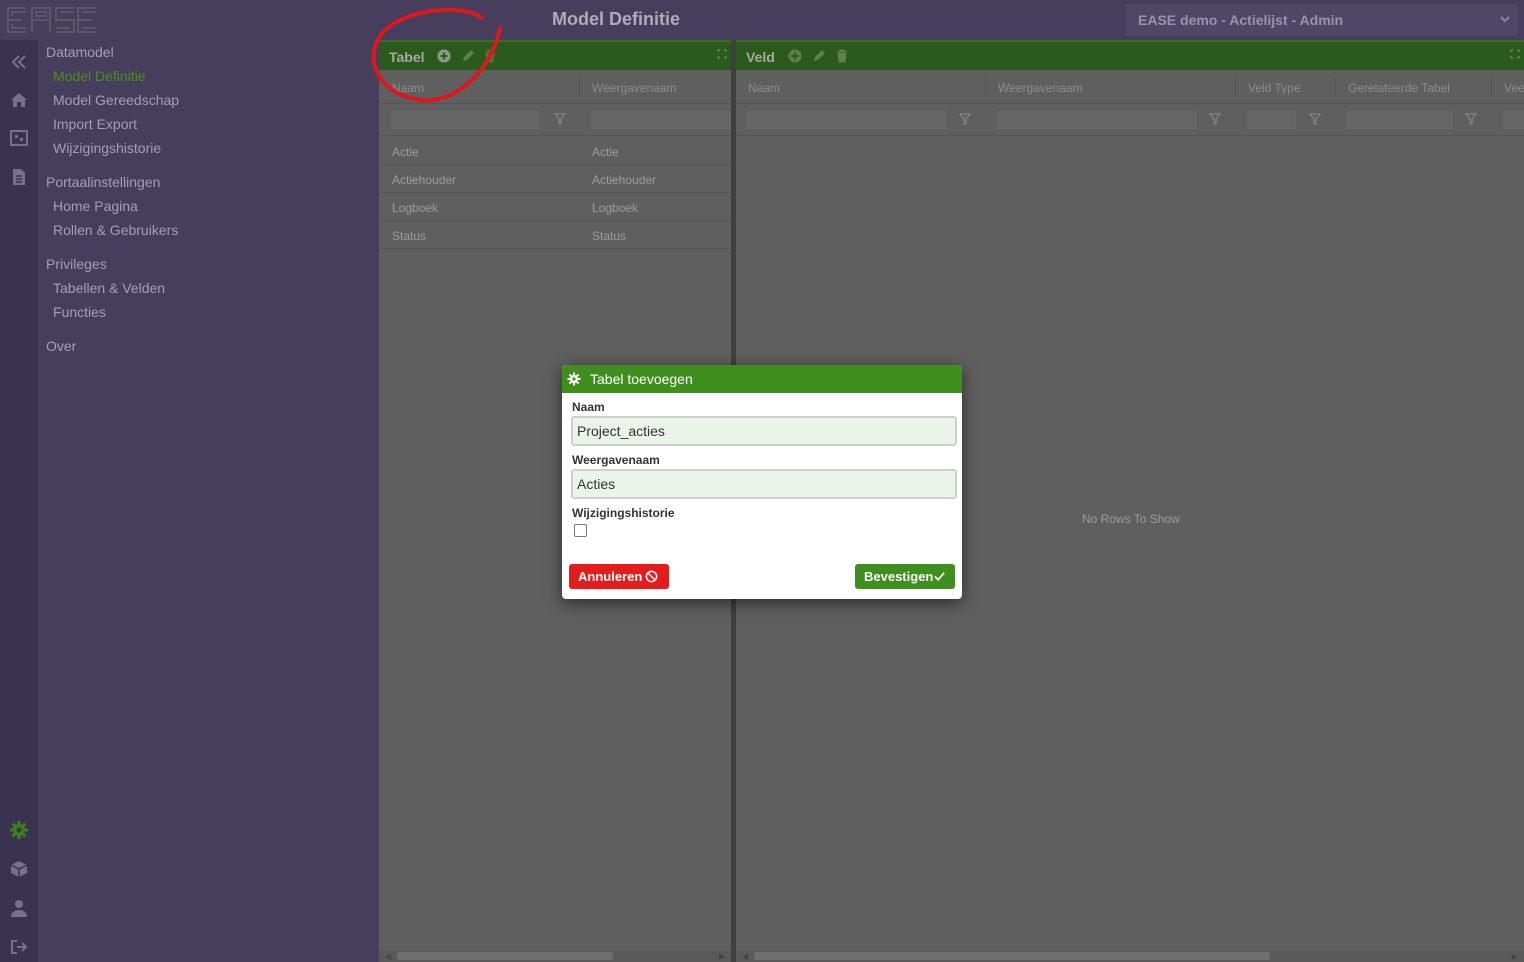  Describe the element at coordinates (107, 148) in the screenshot. I see `nav-item-wijzigingshistorie: Wijzigingshistorie` at that location.